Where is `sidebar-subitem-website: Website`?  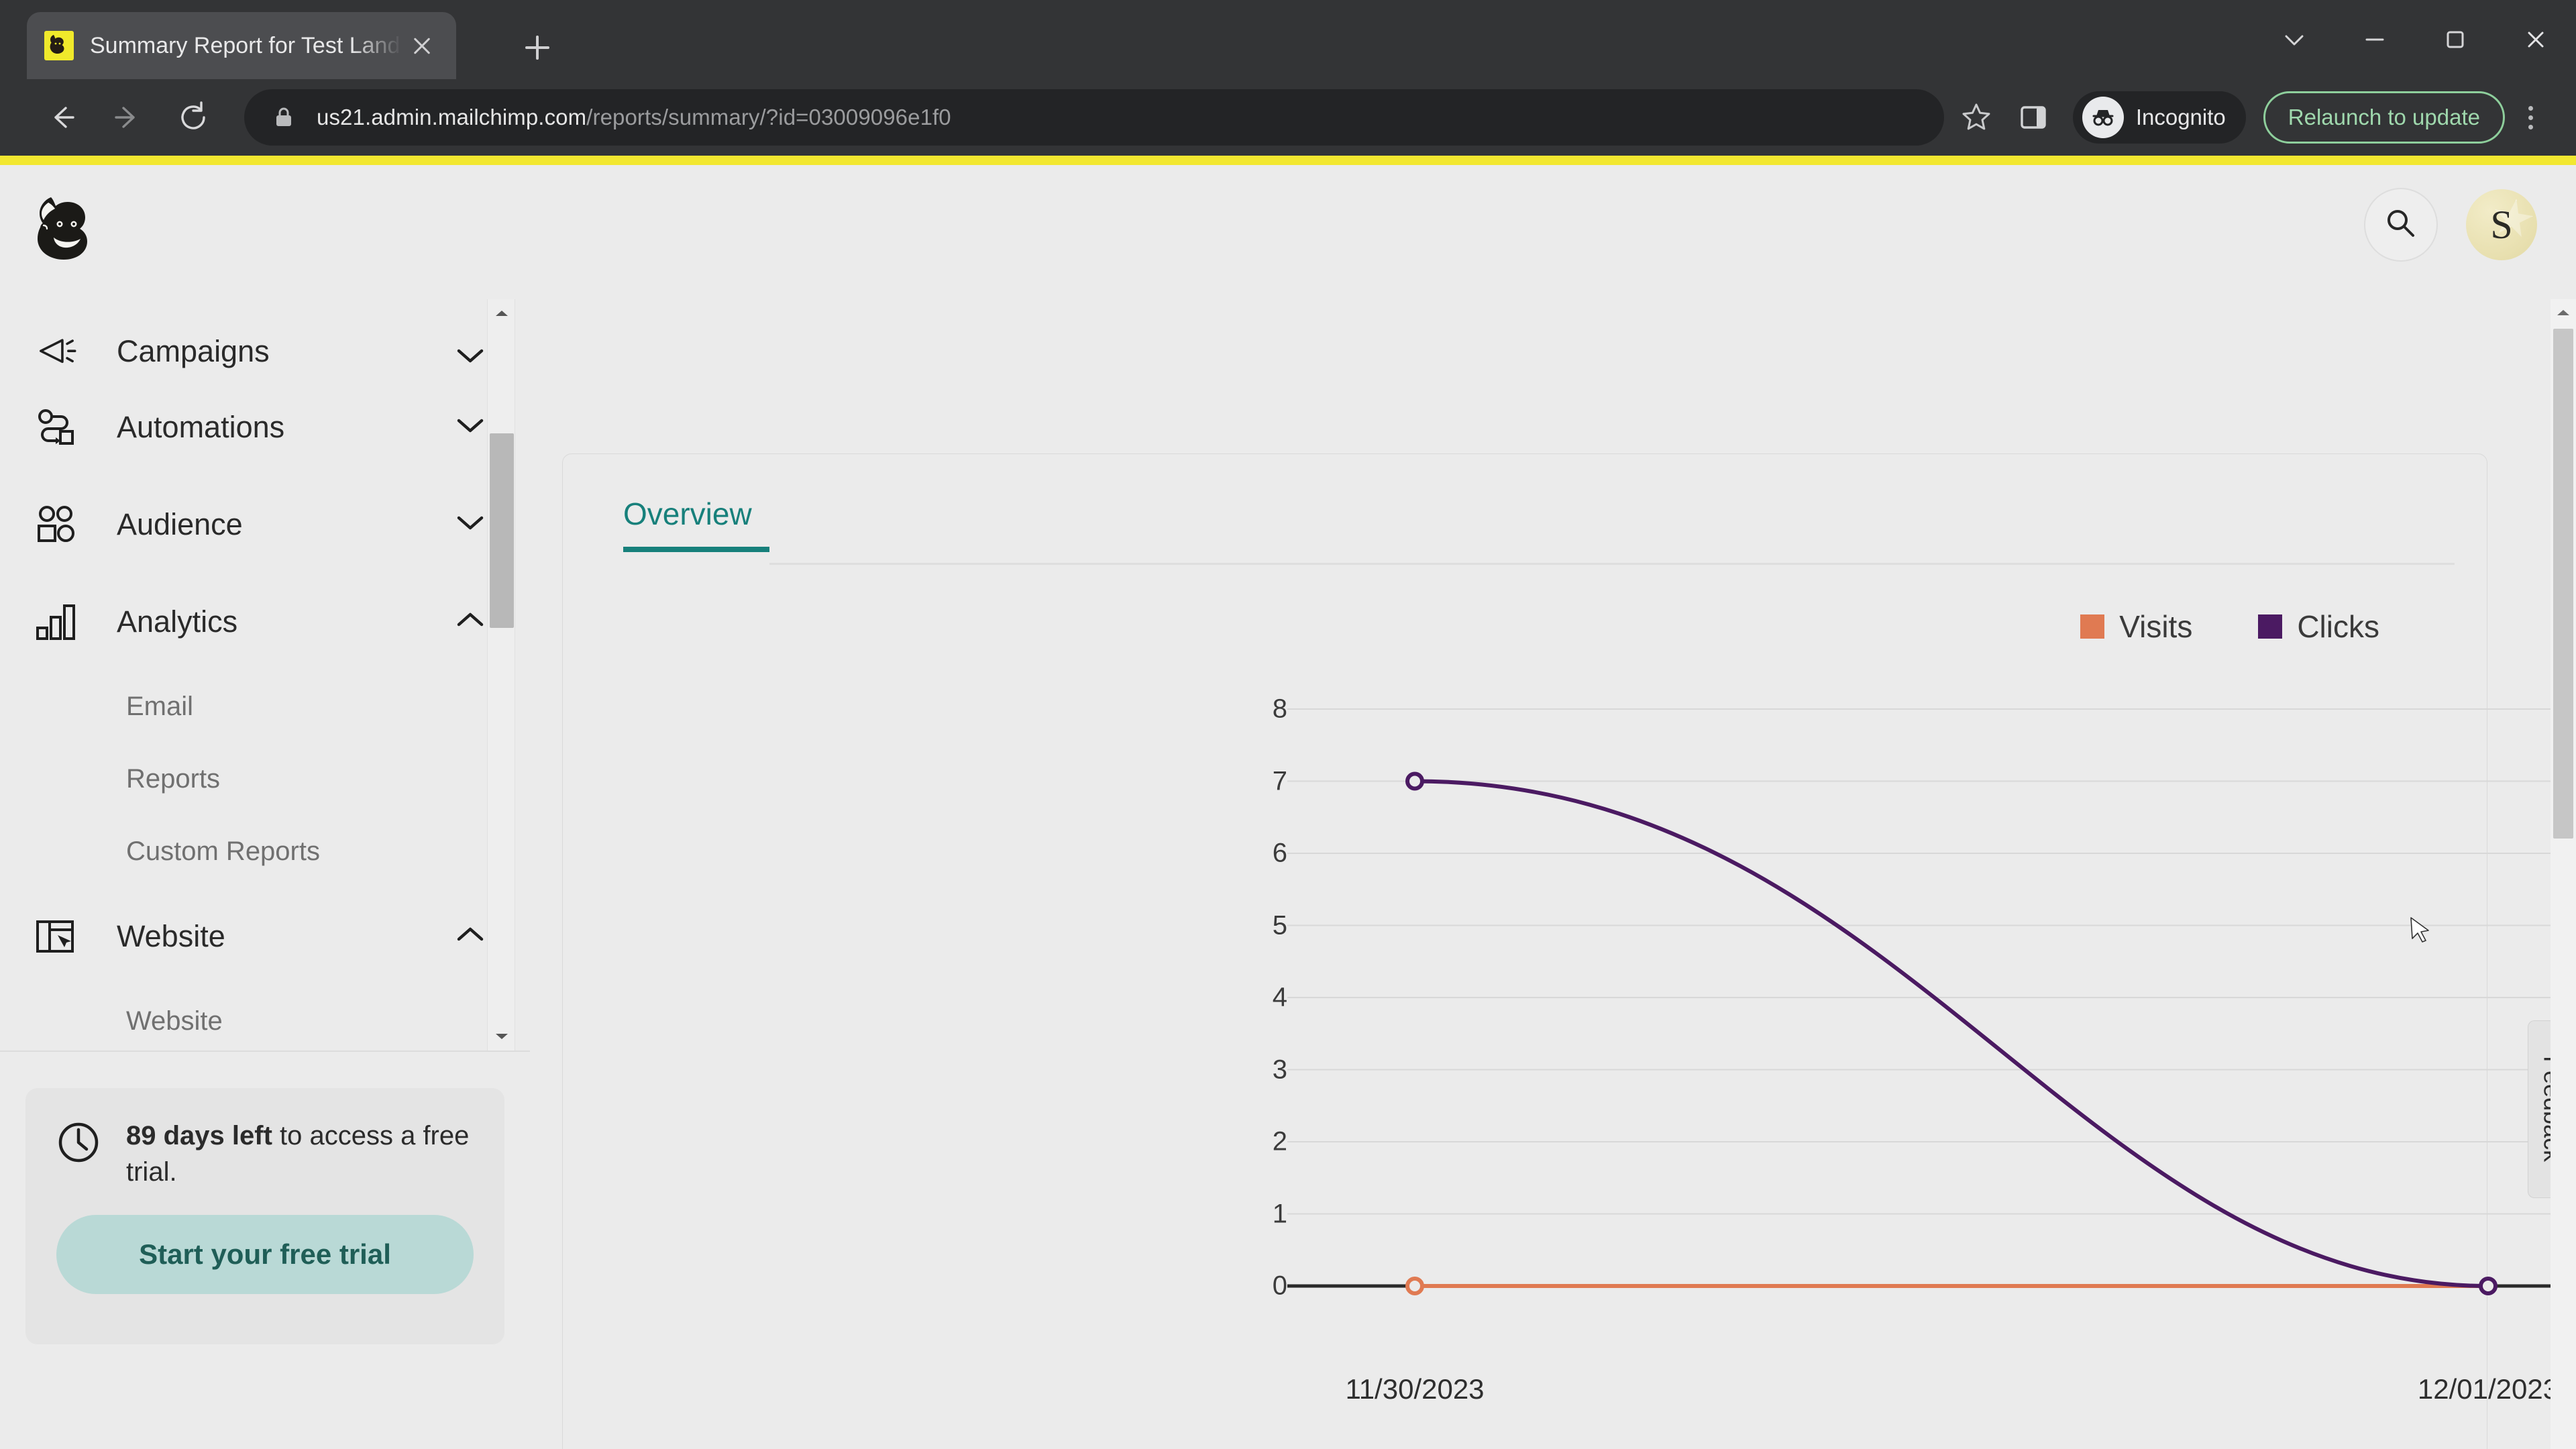
sidebar-subitem-website: Website is located at coordinates (265, 1018).